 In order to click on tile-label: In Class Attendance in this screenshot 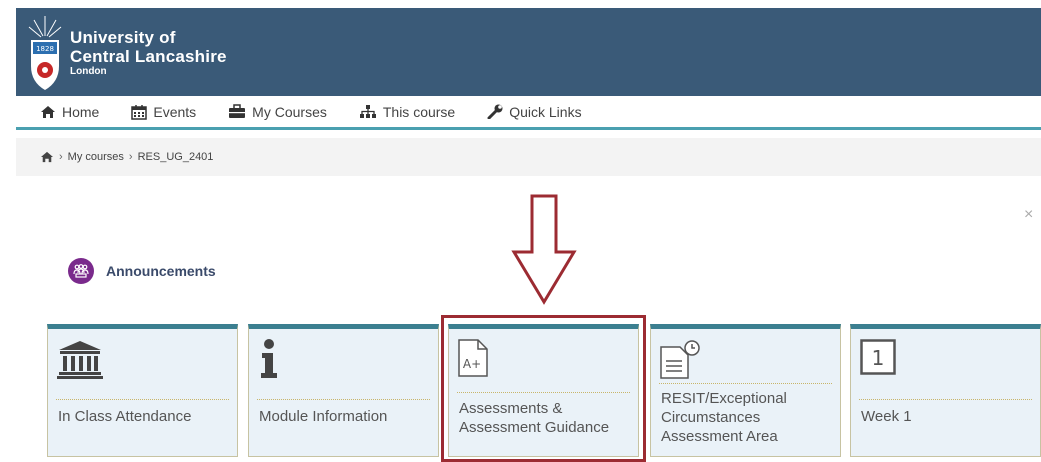, I will do `click(125, 416)`.